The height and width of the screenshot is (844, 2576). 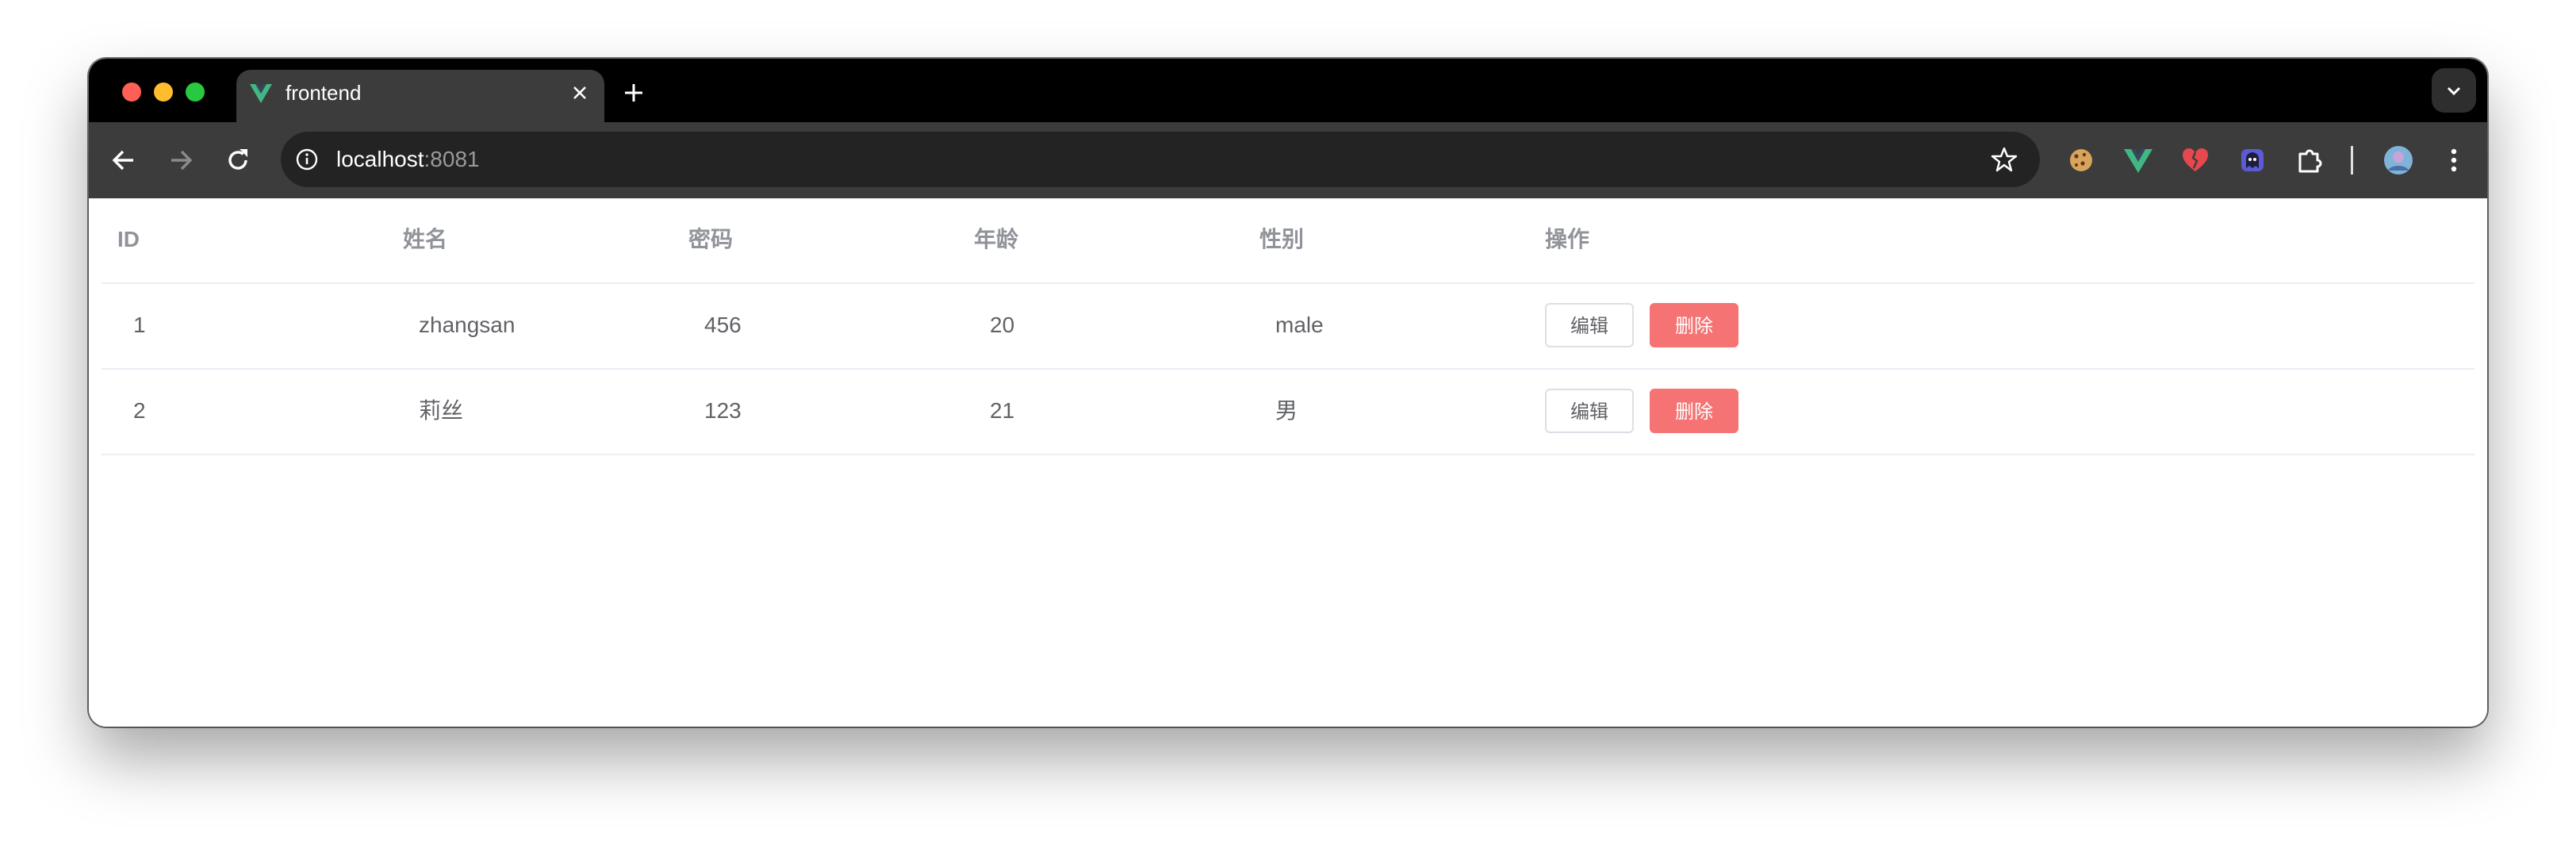 I want to click on cell-id: 1, so click(x=139, y=325).